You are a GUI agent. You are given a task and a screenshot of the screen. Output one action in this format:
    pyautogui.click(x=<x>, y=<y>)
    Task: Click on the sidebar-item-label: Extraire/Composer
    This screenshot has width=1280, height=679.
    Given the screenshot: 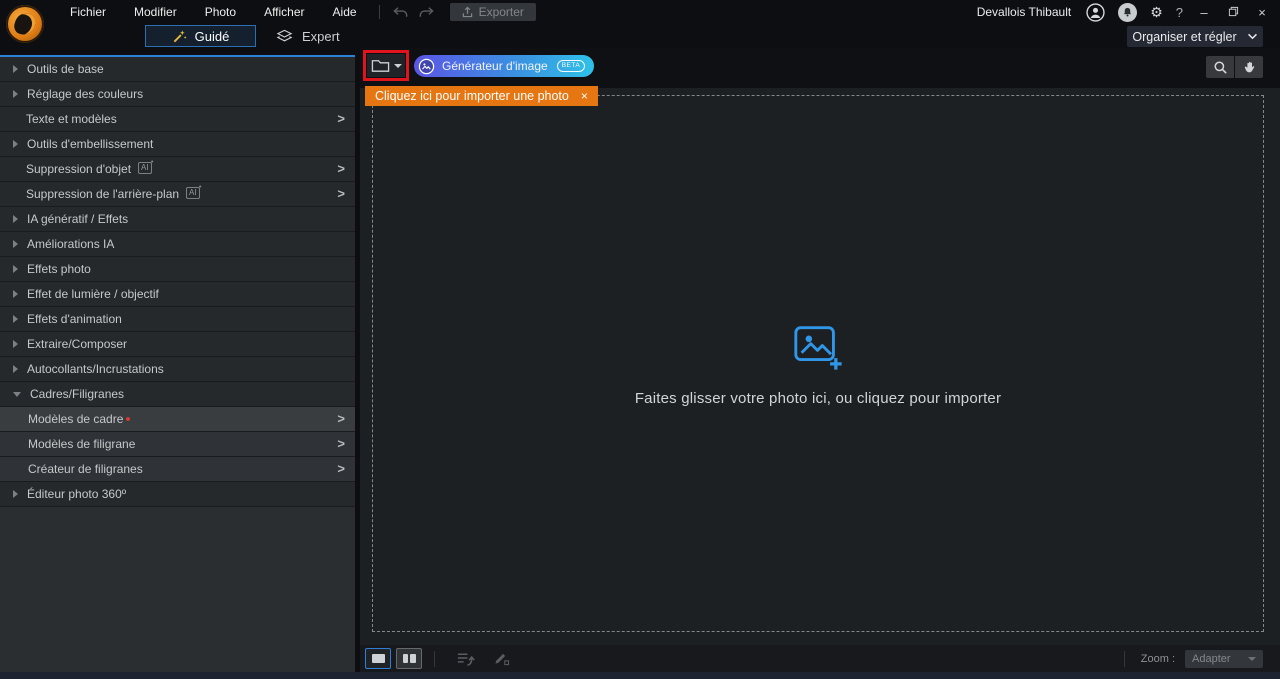 What is the action you would take?
    pyautogui.click(x=77, y=344)
    